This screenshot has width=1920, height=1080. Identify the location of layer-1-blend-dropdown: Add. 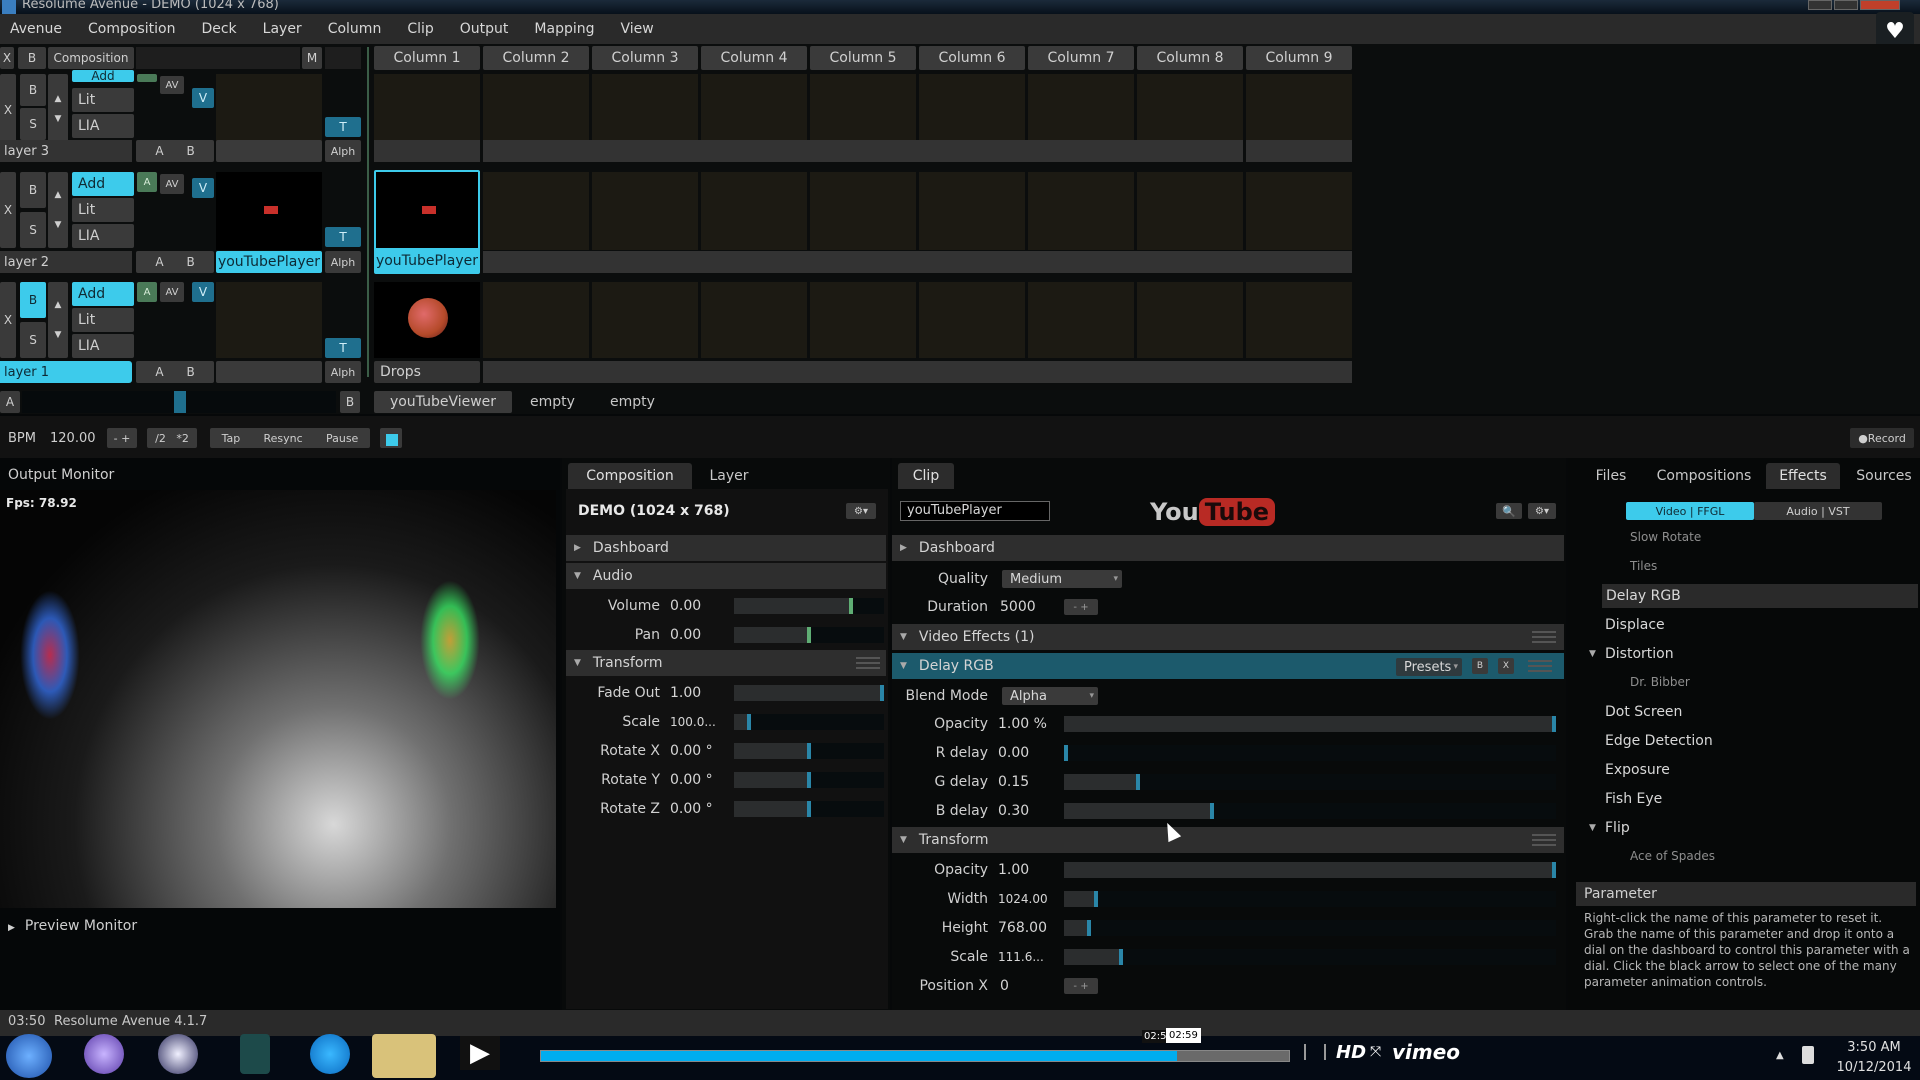
(103, 294).